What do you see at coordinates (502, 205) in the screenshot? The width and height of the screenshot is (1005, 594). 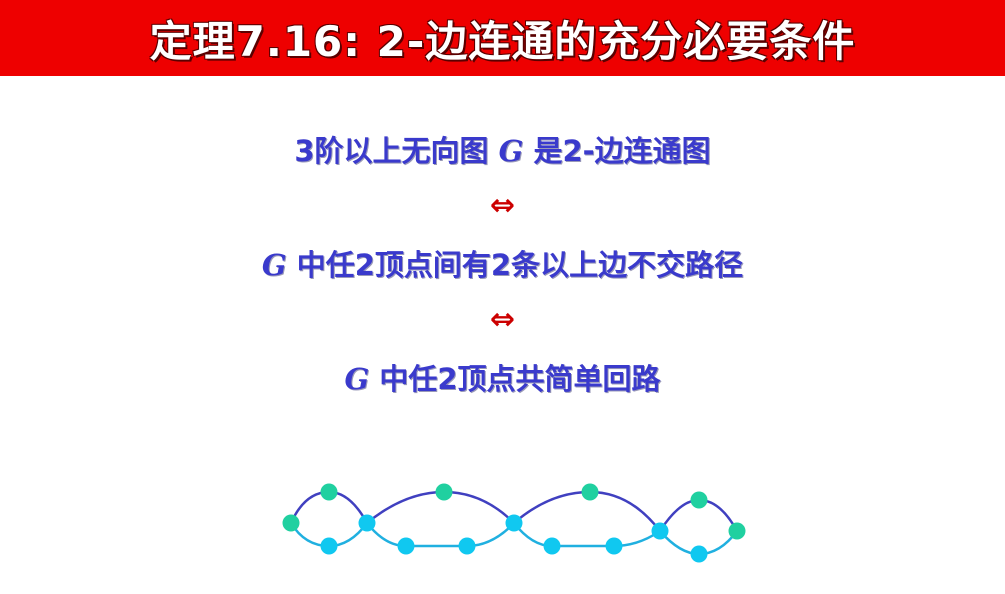 I see `equivalence-arrow-1: ⇔` at bounding box center [502, 205].